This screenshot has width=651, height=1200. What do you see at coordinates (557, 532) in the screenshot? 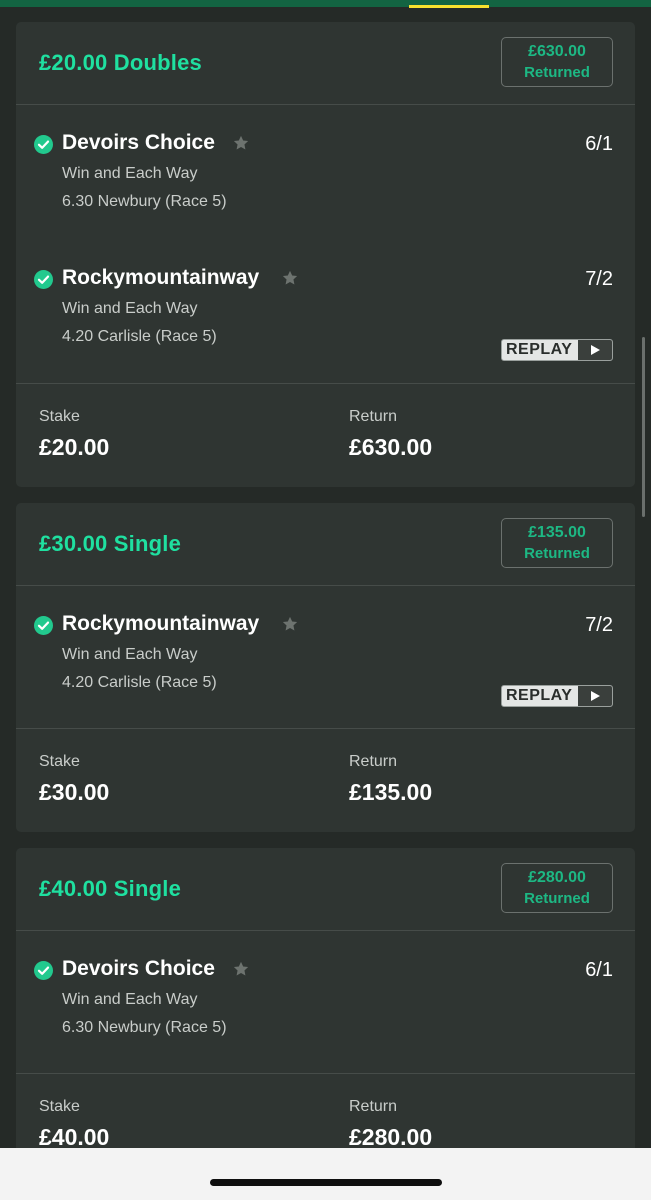
I see `returned-amount: £135.00` at bounding box center [557, 532].